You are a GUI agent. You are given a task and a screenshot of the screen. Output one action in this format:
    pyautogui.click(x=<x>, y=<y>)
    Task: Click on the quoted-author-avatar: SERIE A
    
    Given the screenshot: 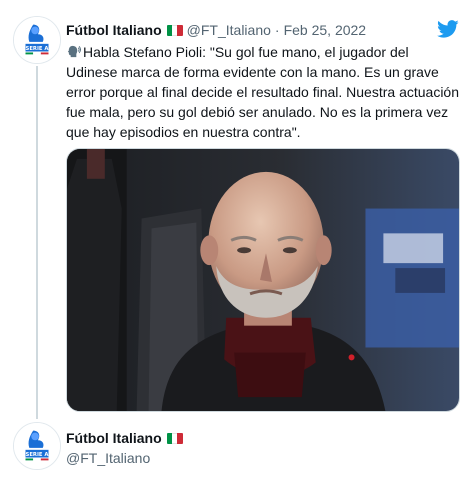 What is the action you would take?
    pyautogui.click(x=37, y=446)
    